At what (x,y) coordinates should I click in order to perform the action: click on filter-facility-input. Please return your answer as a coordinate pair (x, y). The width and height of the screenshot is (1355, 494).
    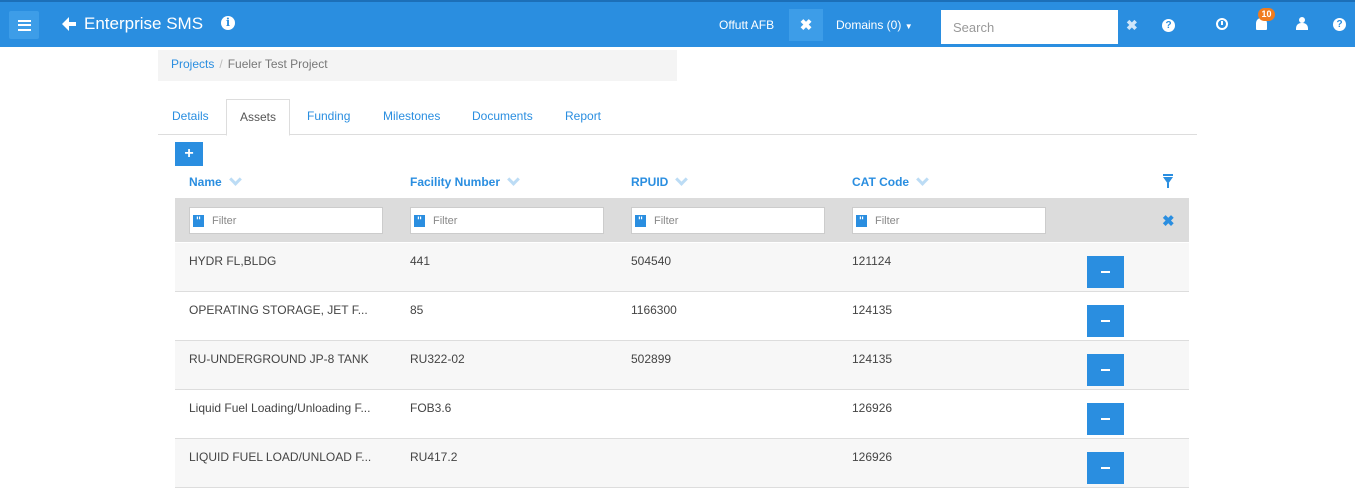
    Looking at the image, I should click on (513, 220).